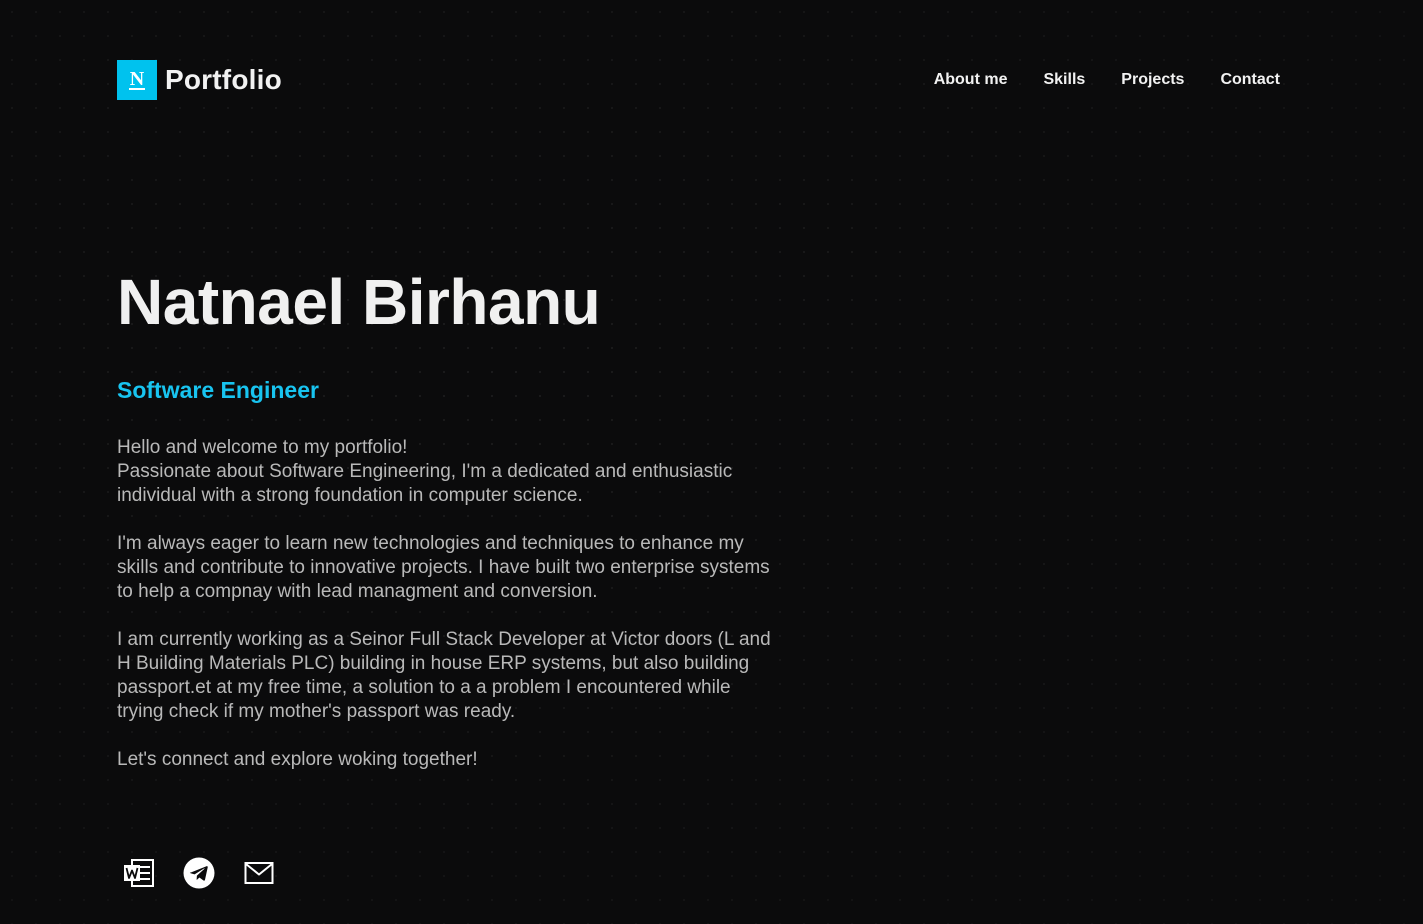  What do you see at coordinates (1064, 80) in the screenshot?
I see `nav-link-skills: Skills` at bounding box center [1064, 80].